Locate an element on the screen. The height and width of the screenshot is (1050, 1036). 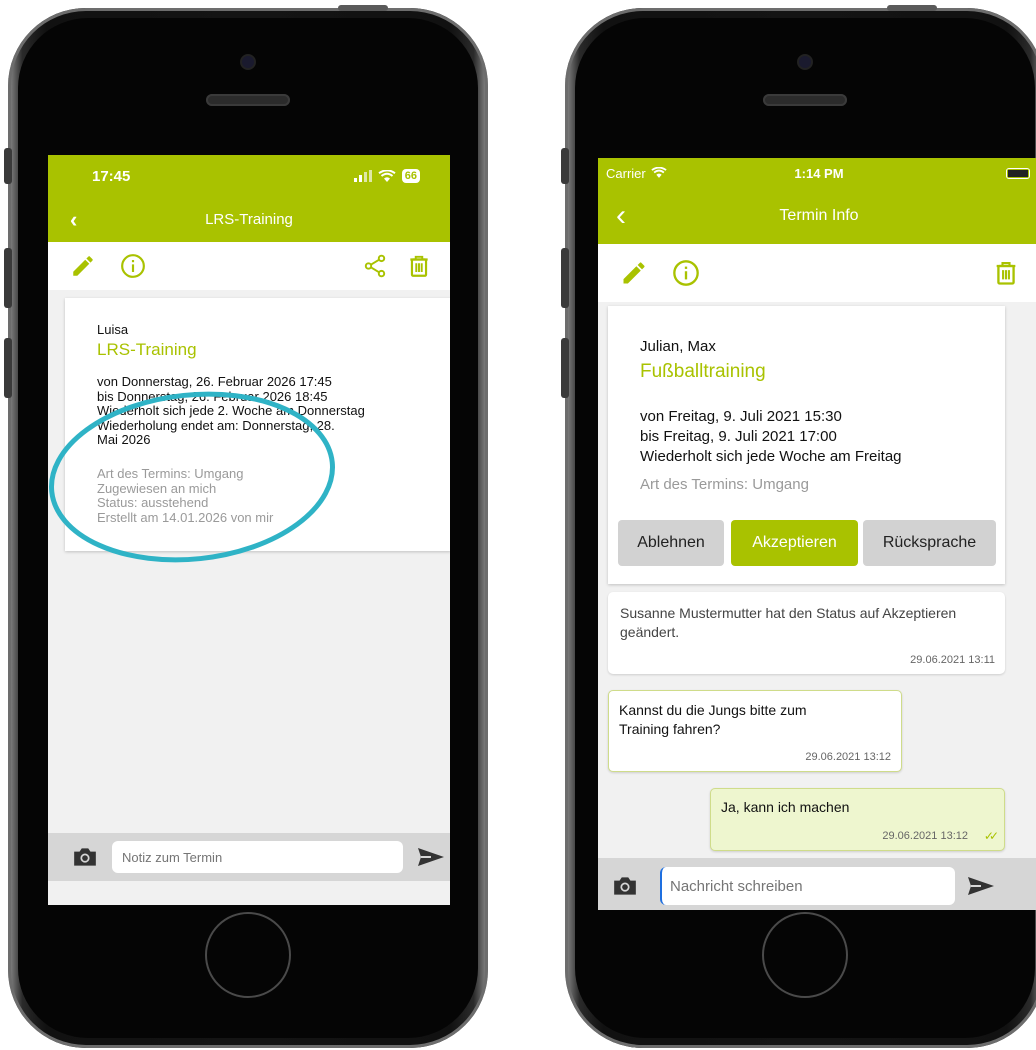
date-from: von Freitag, 9. Juli 2021 15:30 is located at coordinates (741, 416).